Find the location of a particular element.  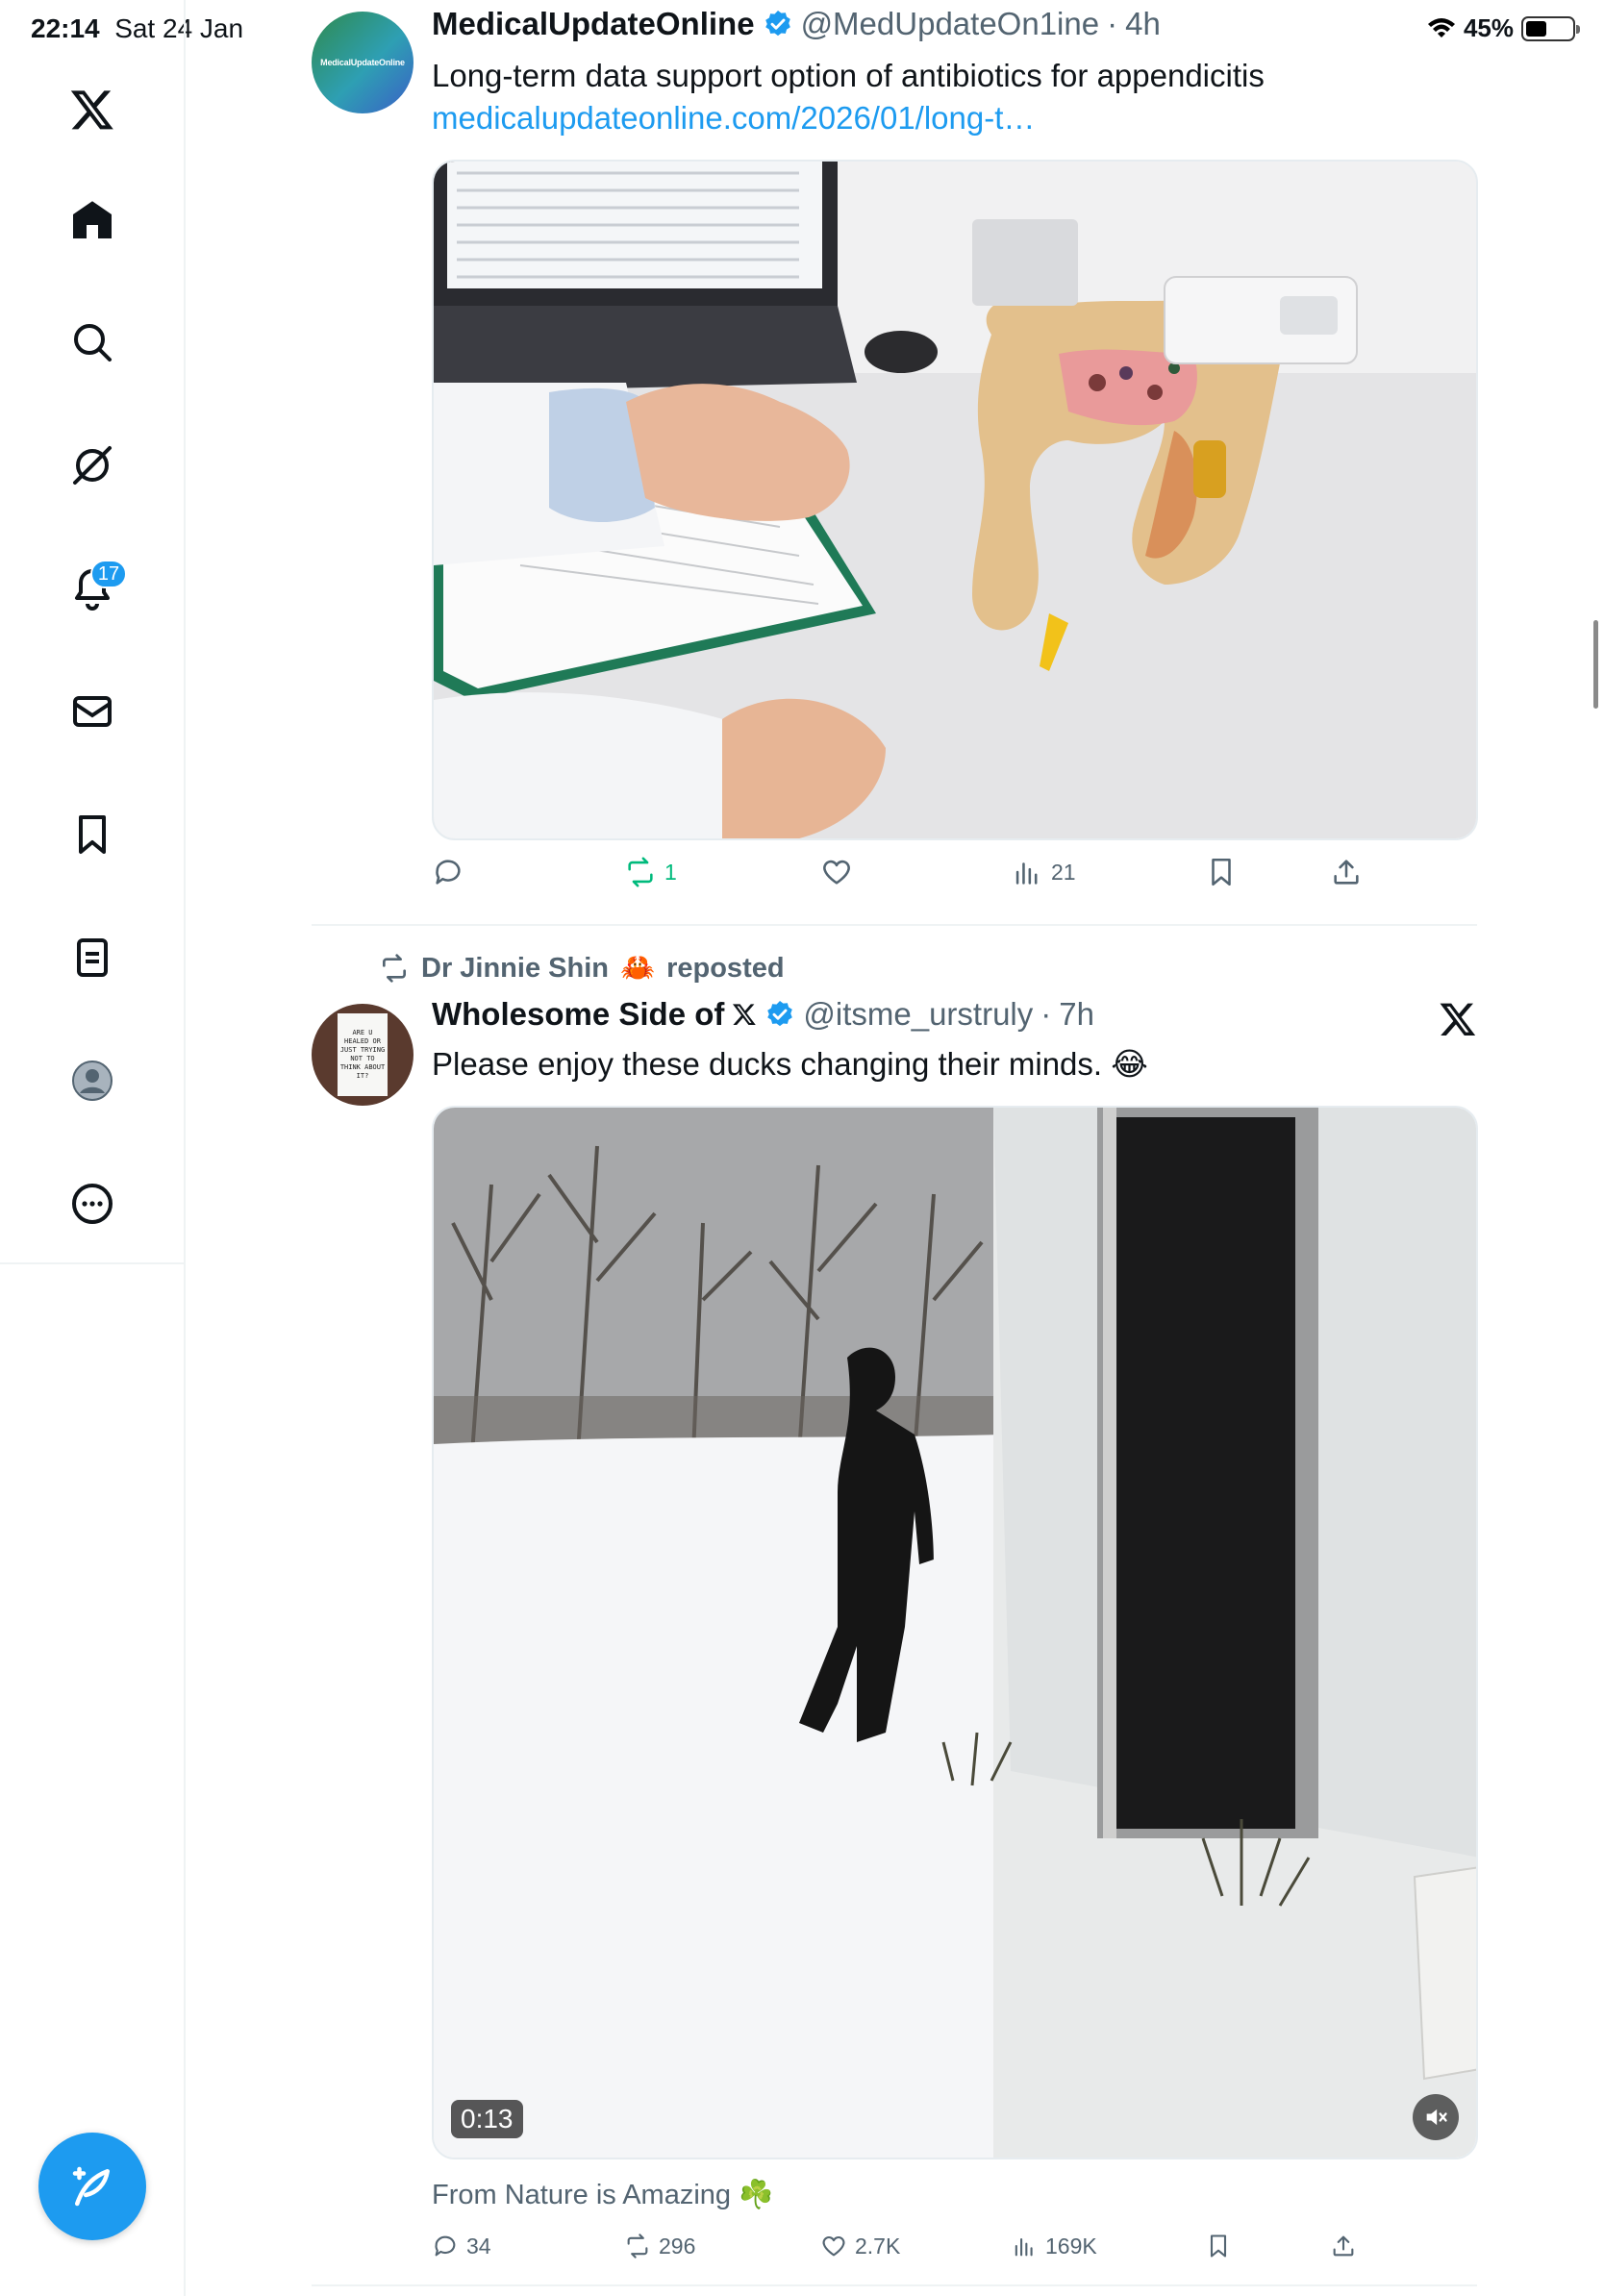

repost-button: 296 is located at coordinates (659, 2246).